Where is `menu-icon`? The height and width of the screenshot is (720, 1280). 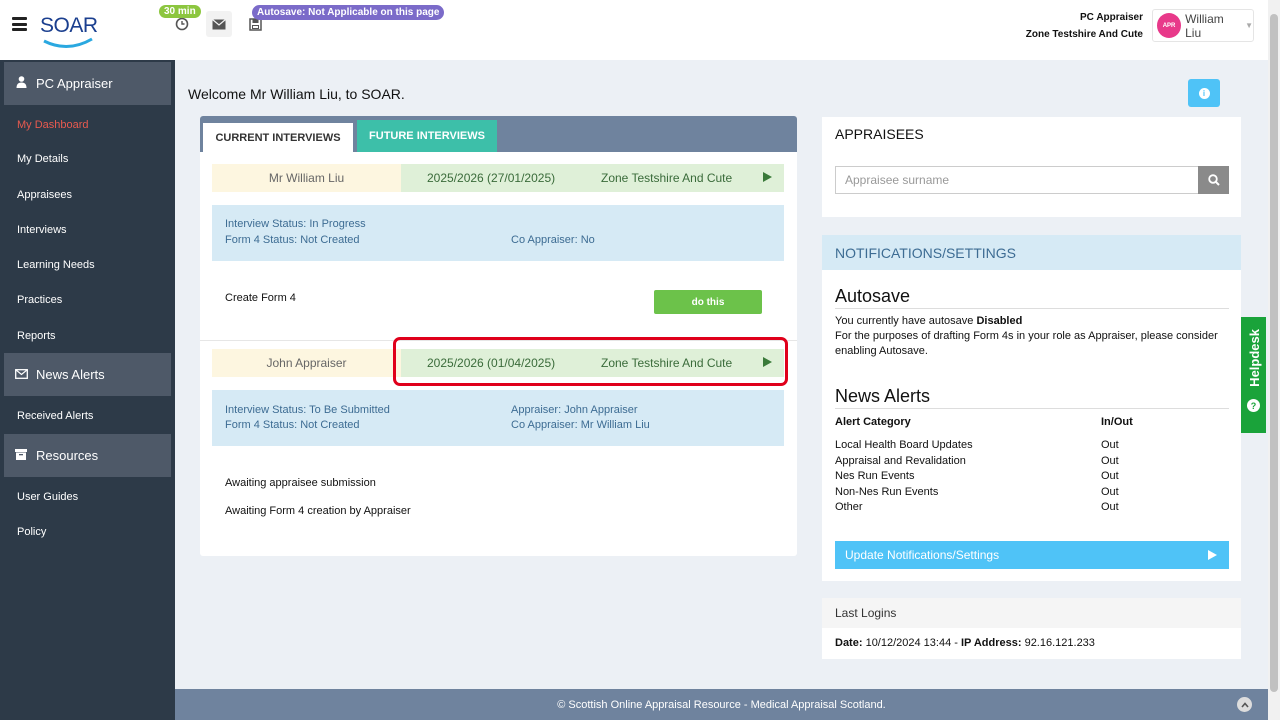 menu-icon is located at coordinates (19, 24).